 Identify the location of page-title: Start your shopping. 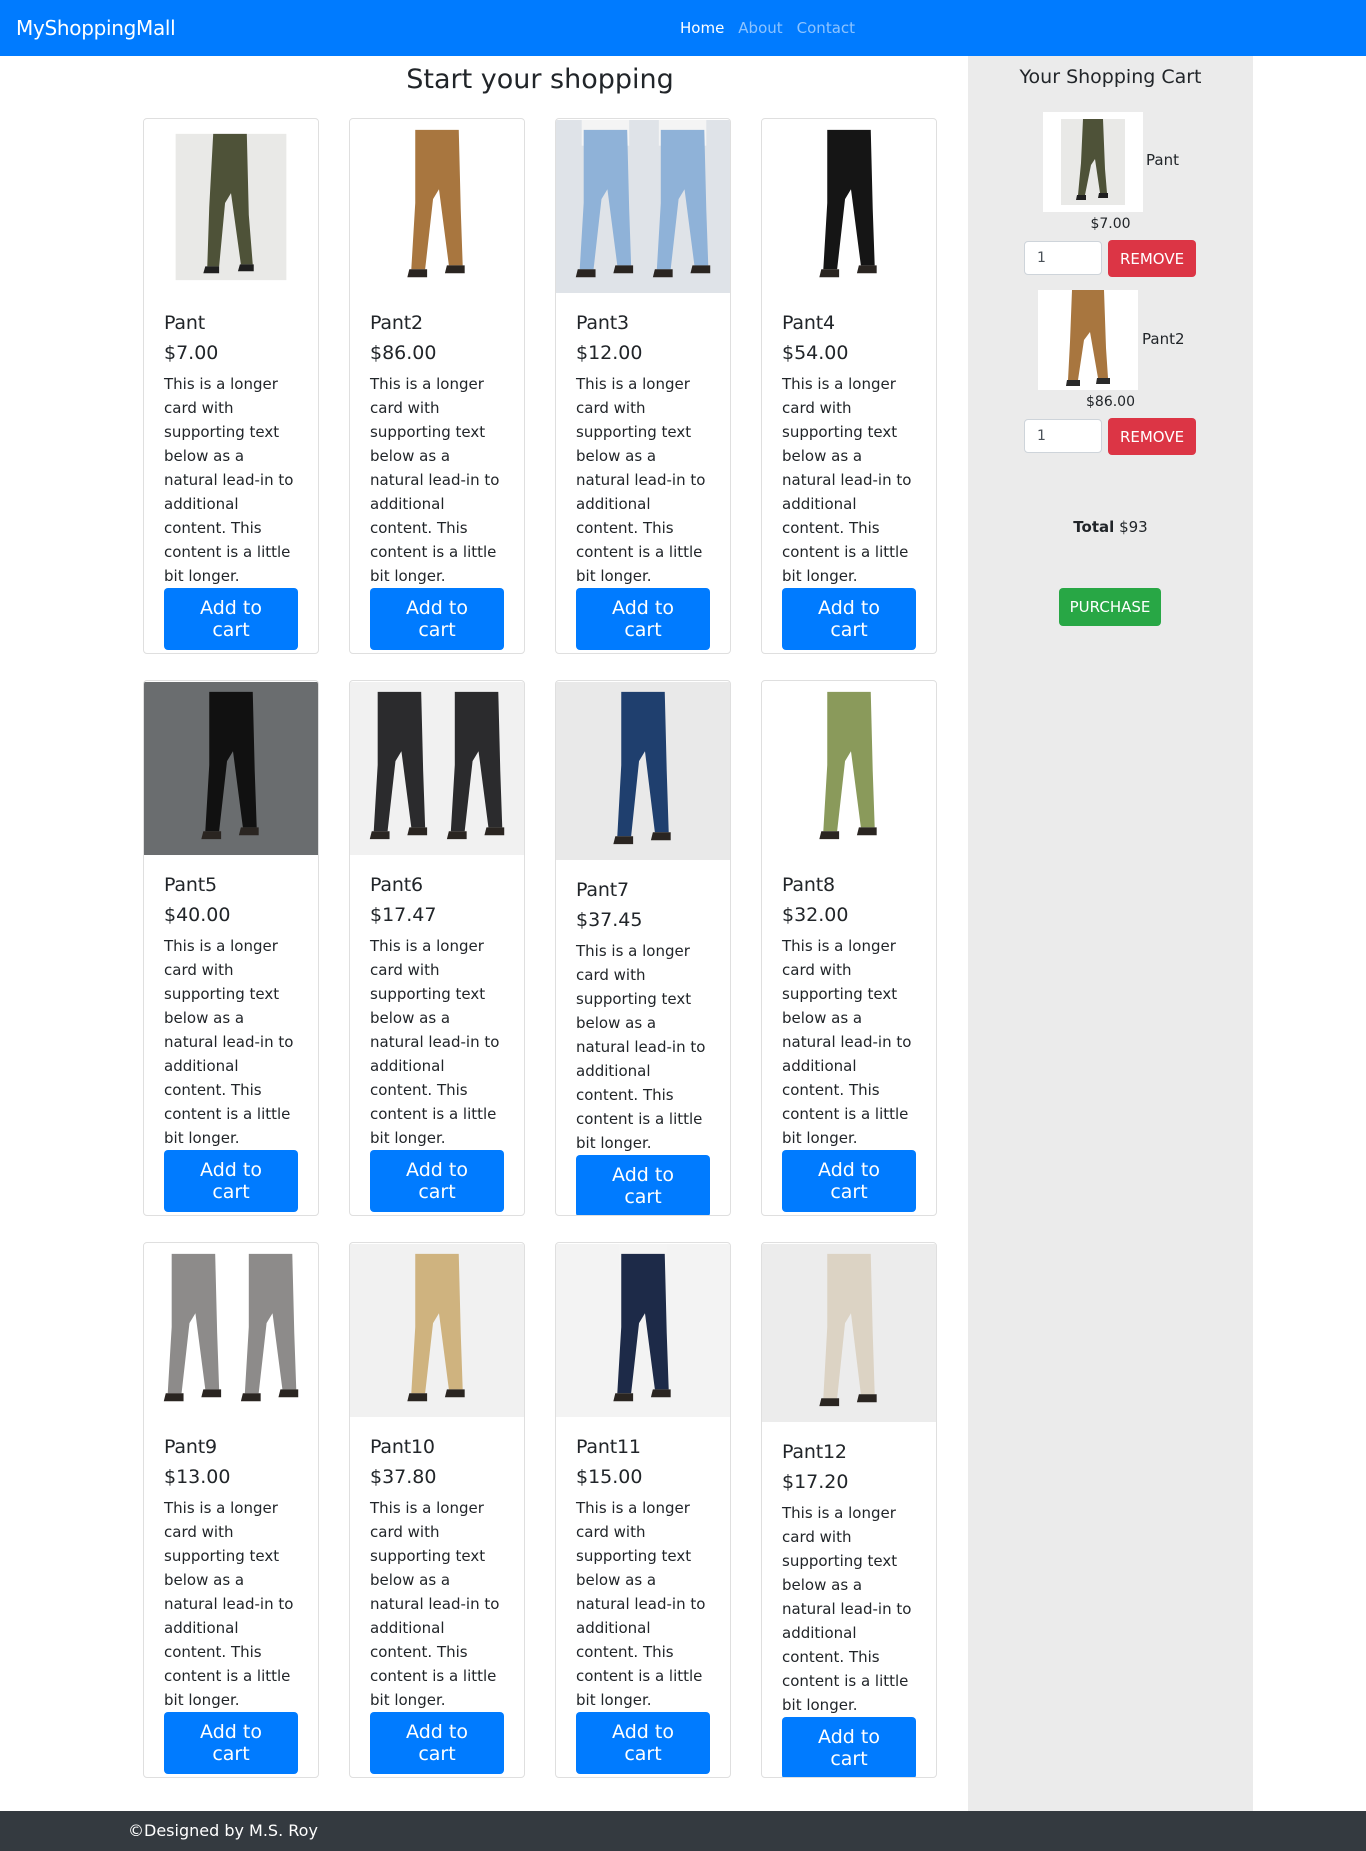
(540, 79).